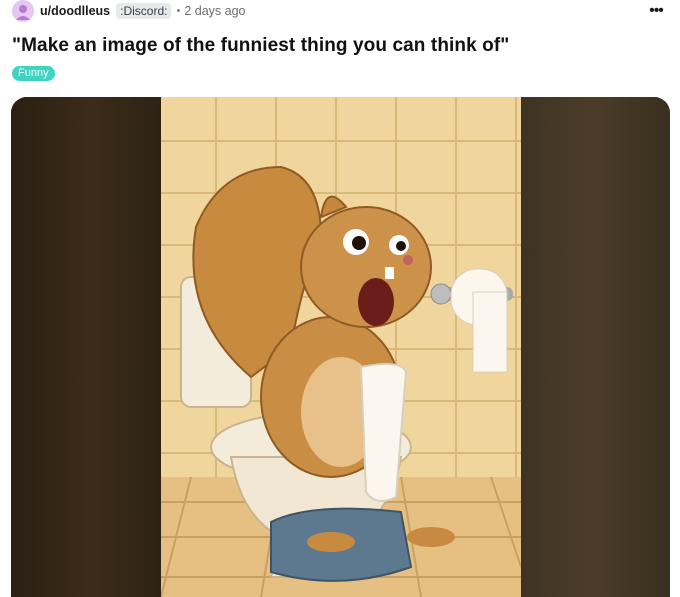 This screenshot has width=680, height=597. Describe the element at coordinates (144, 11) in the screenshot. I see `user-flair-badge: :Discord:` at that location.